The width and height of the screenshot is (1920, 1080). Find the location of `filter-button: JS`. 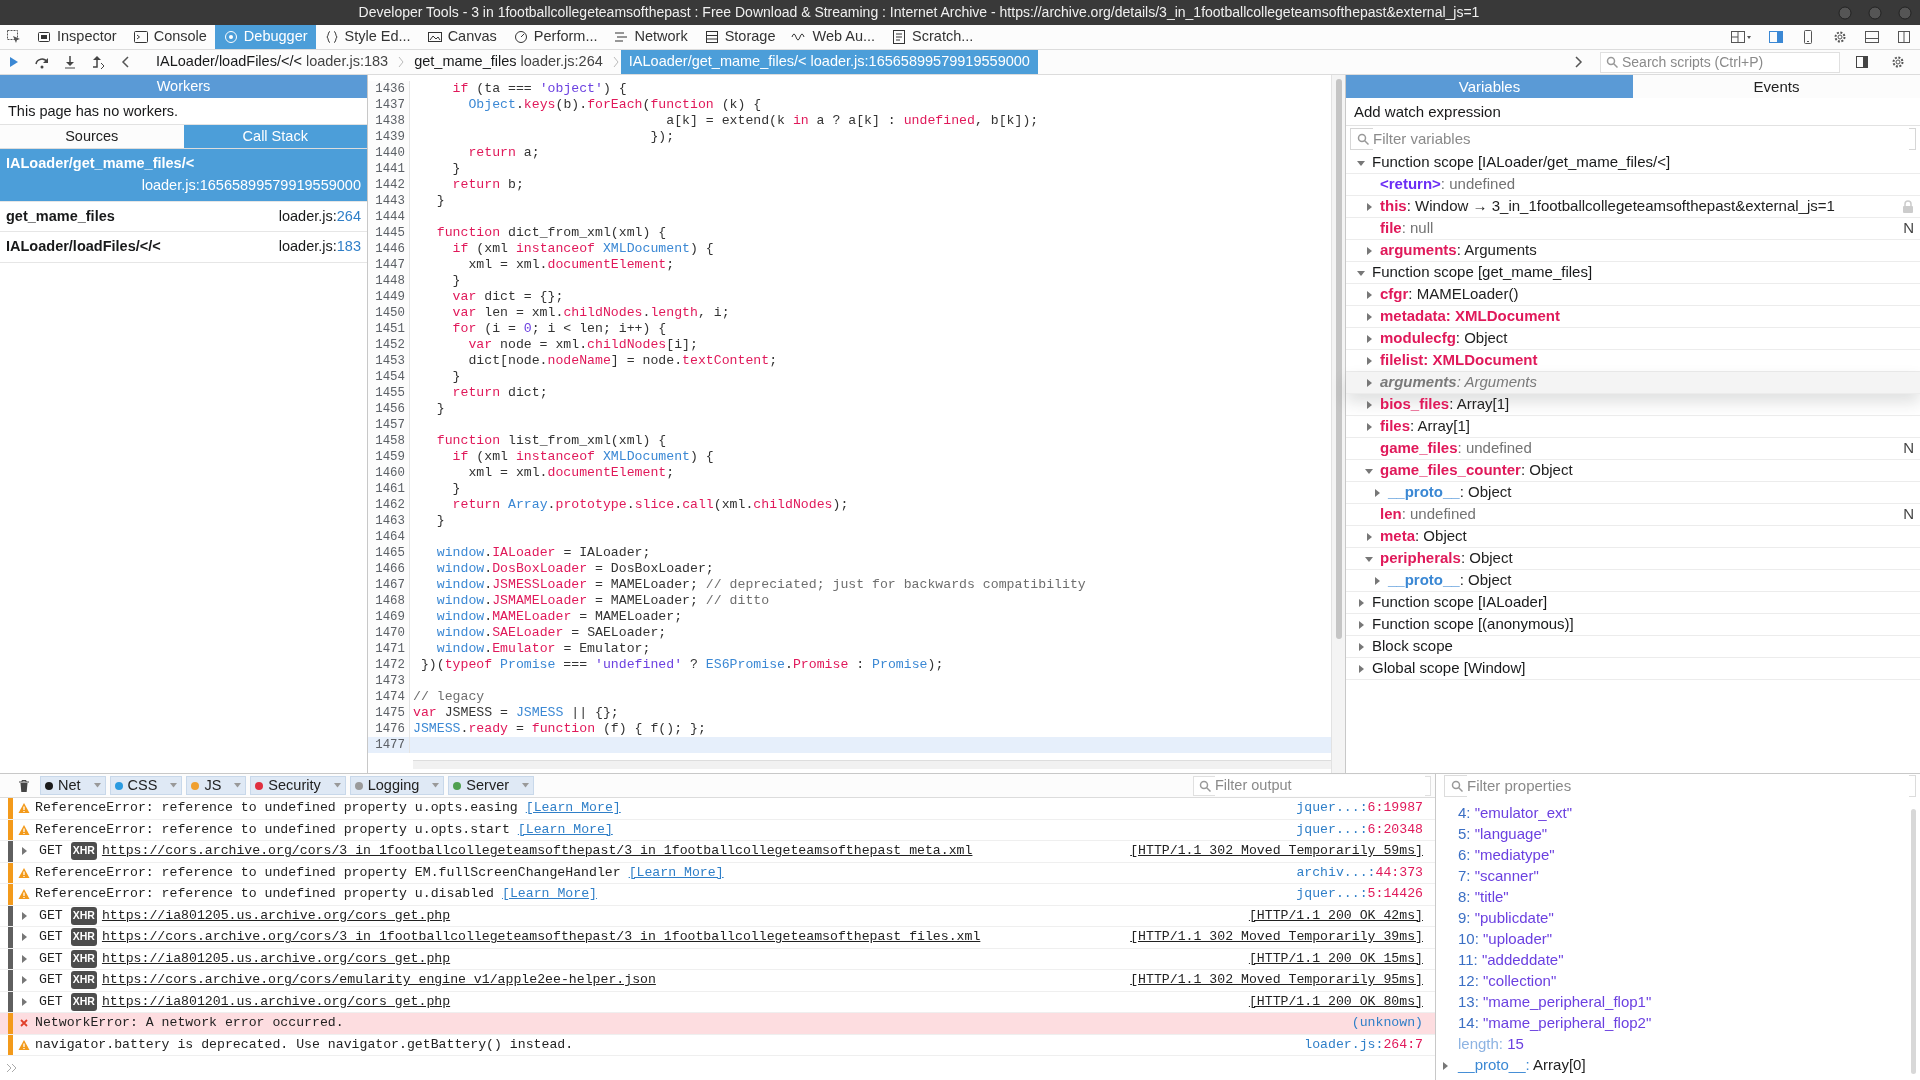

filter-button: JS is located at coordinates (216, 785).